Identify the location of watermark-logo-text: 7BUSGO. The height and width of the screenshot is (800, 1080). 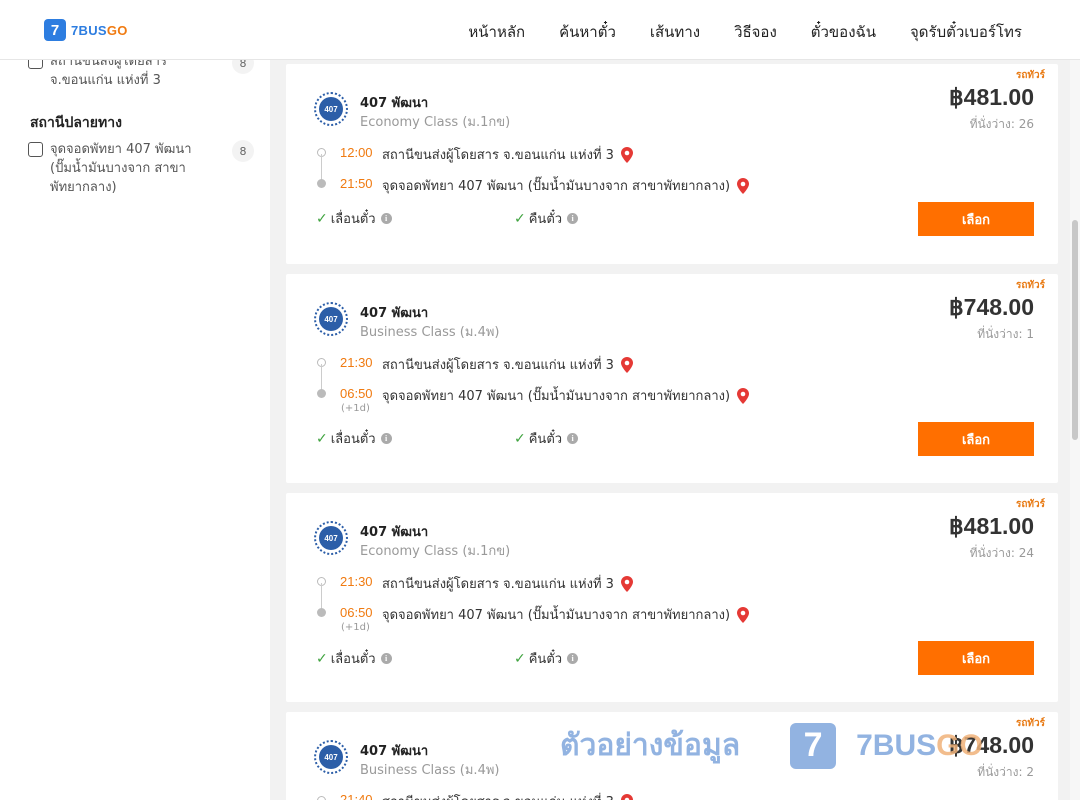
(919, 745).